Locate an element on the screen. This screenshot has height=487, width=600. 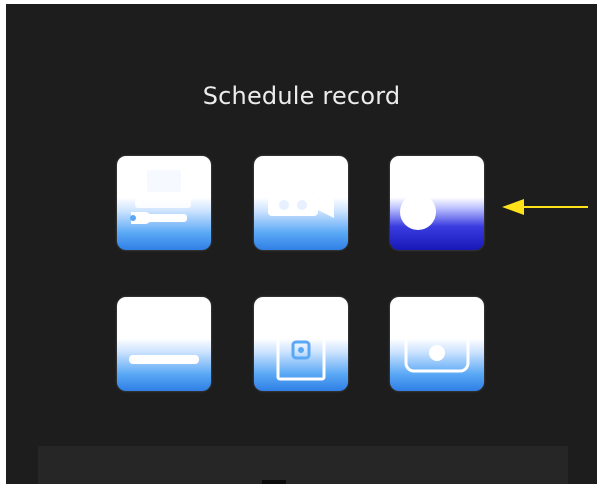
menu-tile-schedule-record is located at coordinates (437, 203).